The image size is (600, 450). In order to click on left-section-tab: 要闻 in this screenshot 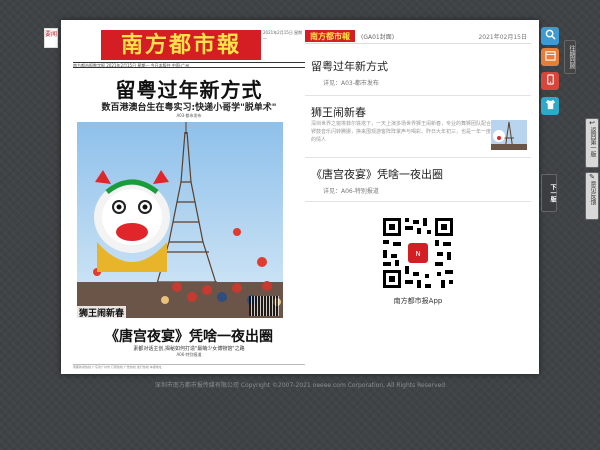, I will do `click(51, 38)`.